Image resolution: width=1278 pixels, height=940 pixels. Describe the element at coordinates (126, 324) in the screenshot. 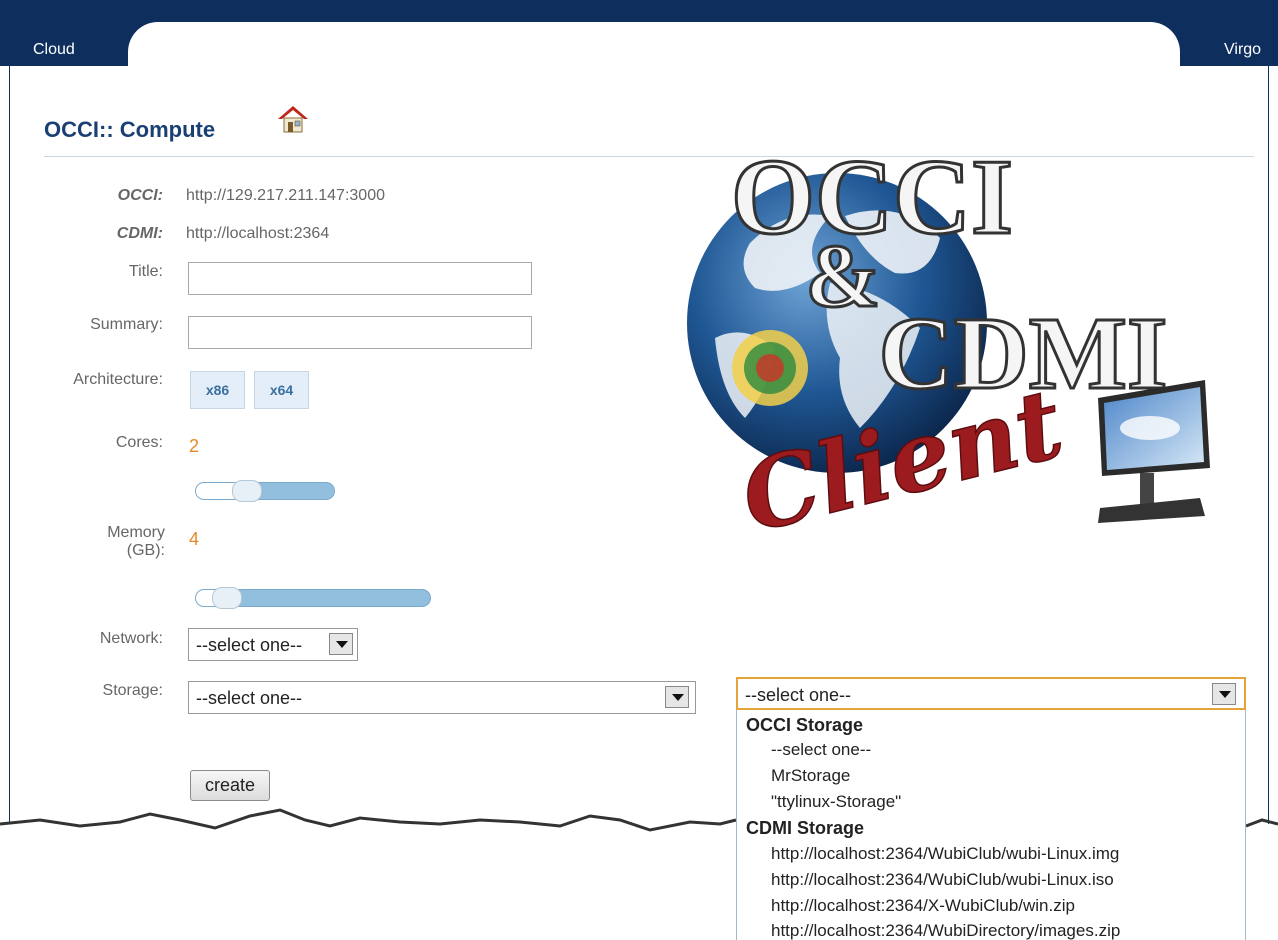

I see `summary-label: Summary:` at that location.